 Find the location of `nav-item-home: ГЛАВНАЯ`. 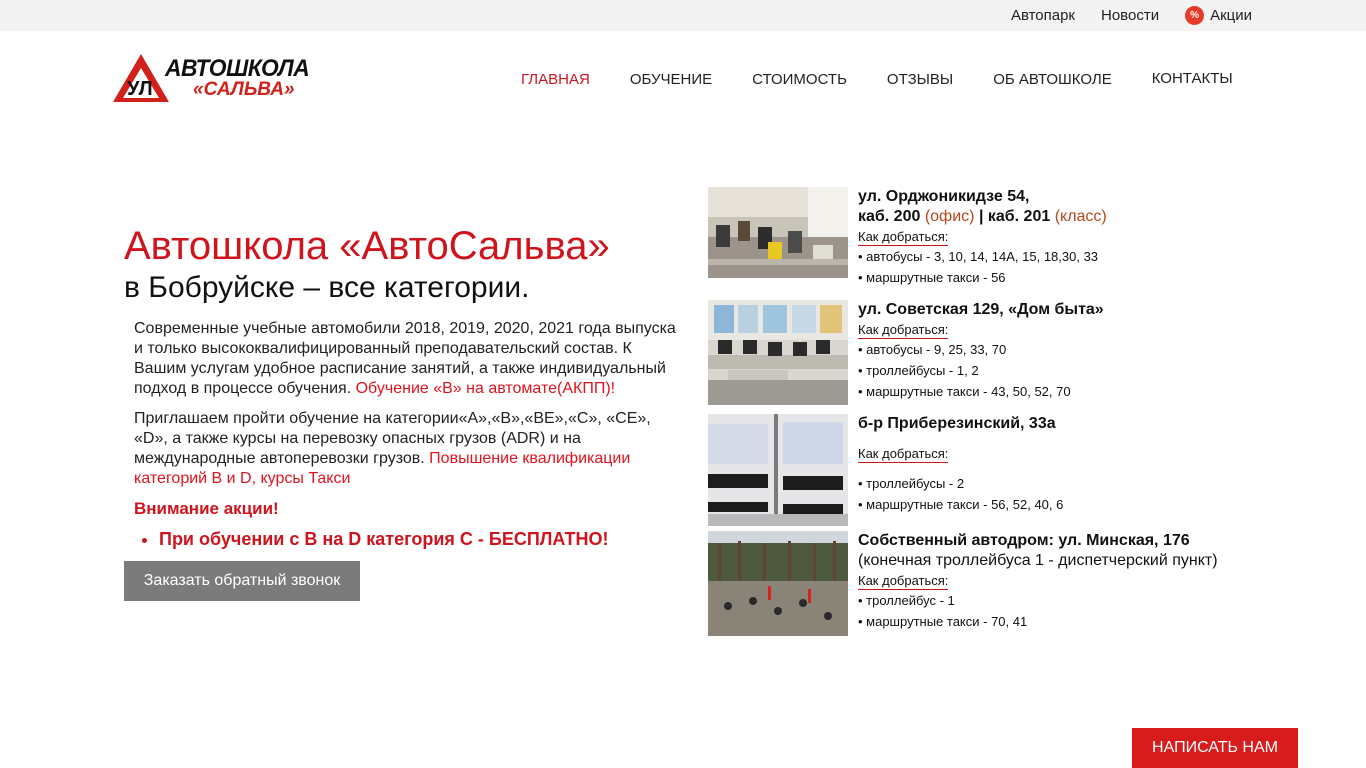

nav-item-home: ГЛАВНАЯ is located at coordinates (555, 79).